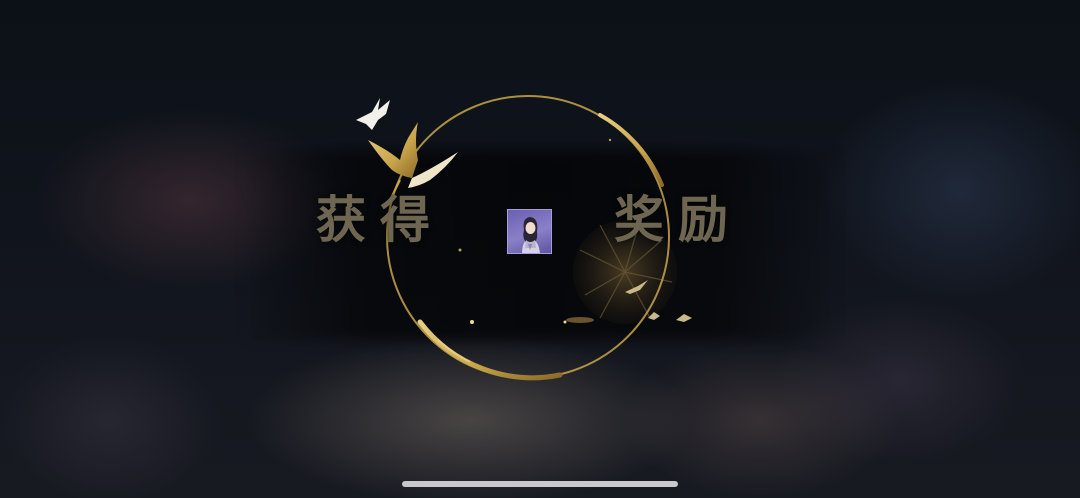  What do you see at coordinates (540, 484) in the screenshot?
I see `home-indicator` at bounding box center [540, 484].